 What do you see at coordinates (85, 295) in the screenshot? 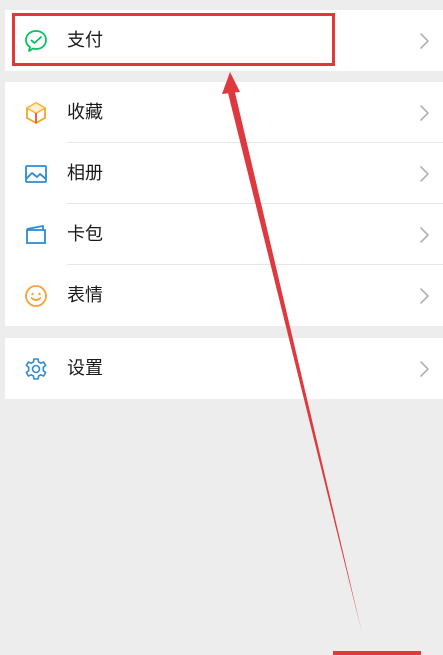
I see `menu-item-label: 表情` at bounding box center [85, 295].